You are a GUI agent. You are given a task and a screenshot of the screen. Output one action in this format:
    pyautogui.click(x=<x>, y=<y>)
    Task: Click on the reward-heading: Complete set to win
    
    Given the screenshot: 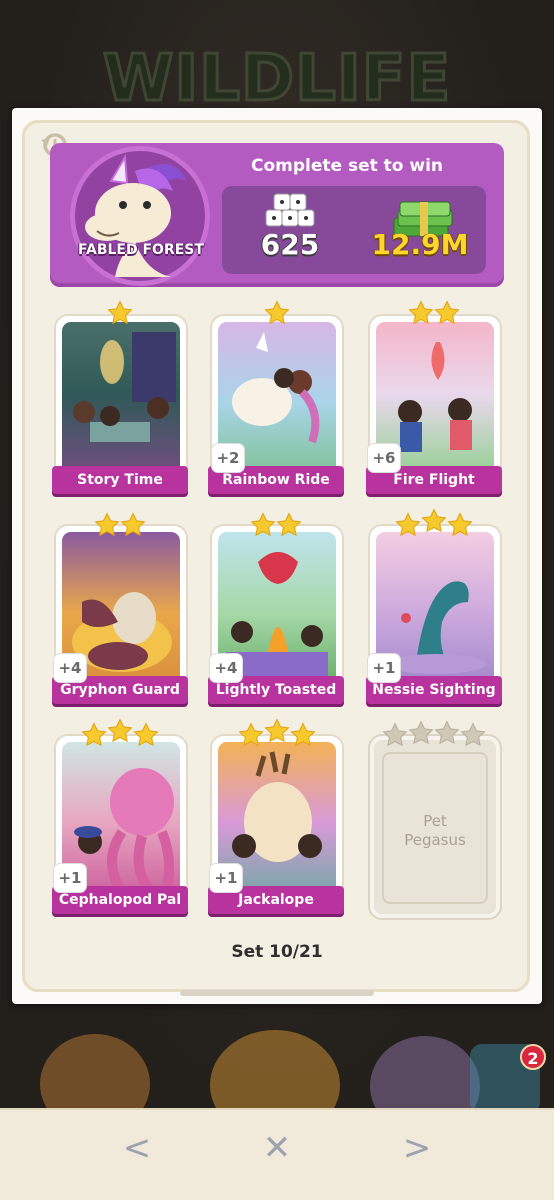 What is the action you would take?
    pyautogui.click(x=347, y=166)
    